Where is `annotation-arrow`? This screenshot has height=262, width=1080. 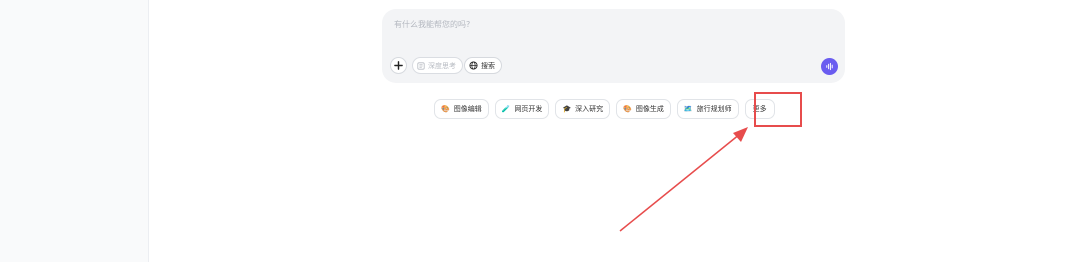
annotation-arrow is located at coordinates (683, 179).